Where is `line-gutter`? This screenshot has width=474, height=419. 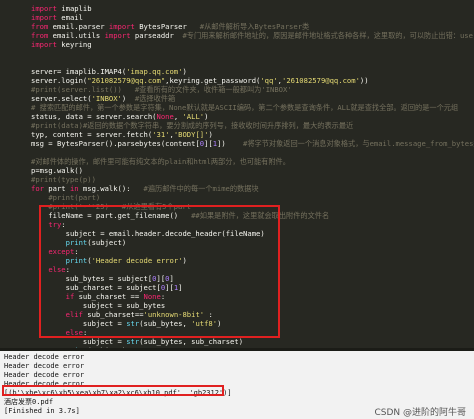
line-gutter is located at coordinates (13, 174).